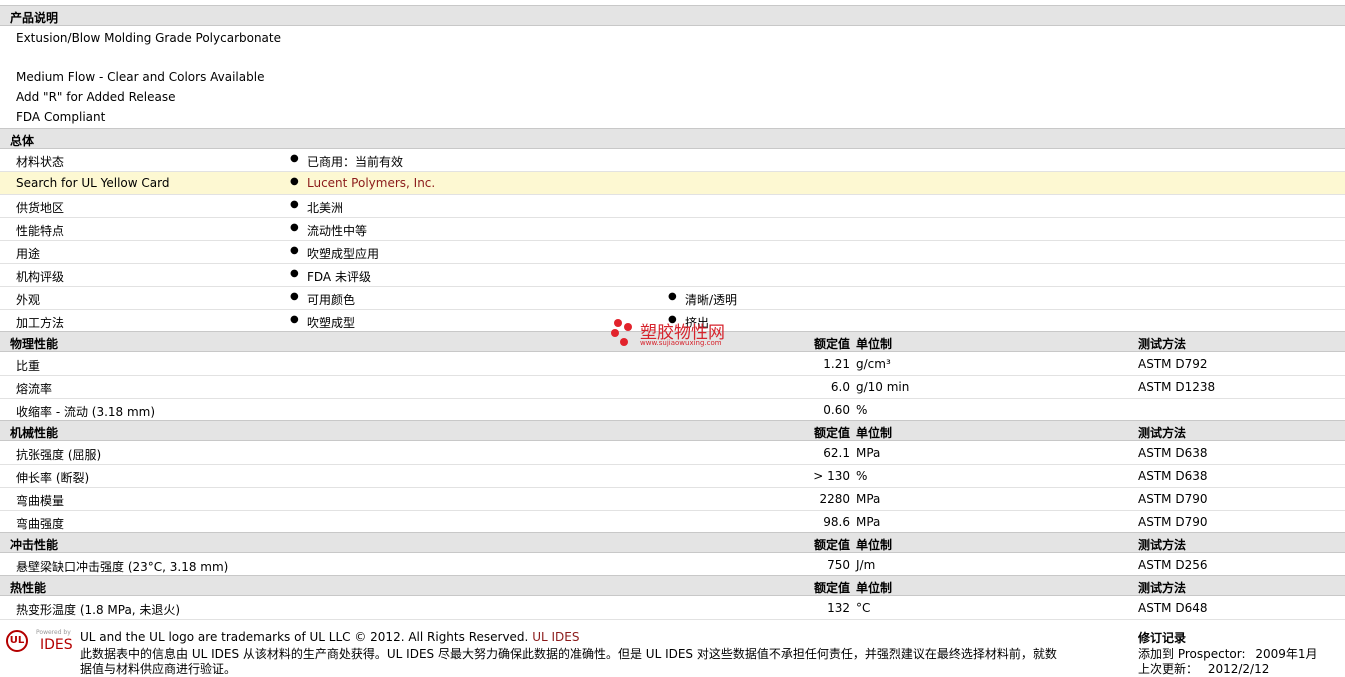  What do you see at coordinates (1286, 654) in the screenshot?
I see `added-date: 2009年1月` at bounding box center [1286, 654].